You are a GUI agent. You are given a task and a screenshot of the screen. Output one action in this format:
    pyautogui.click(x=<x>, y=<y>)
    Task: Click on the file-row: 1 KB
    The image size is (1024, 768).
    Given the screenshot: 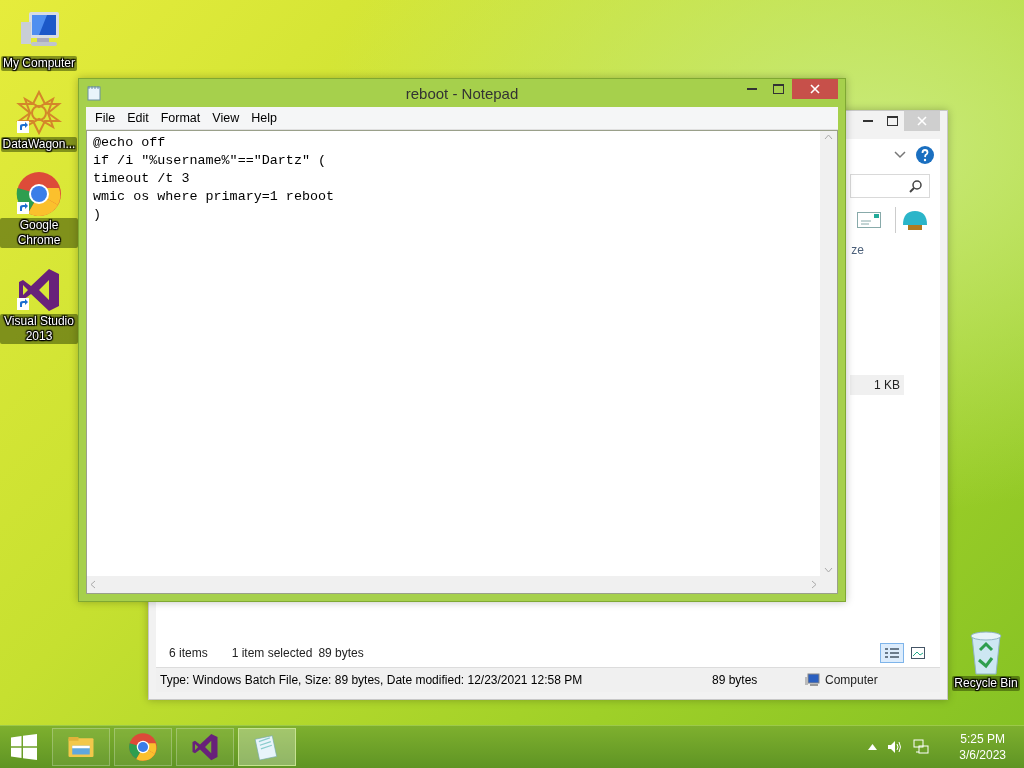 What is the action you would take?
    pyautogui.click(x=877, y=385)
    